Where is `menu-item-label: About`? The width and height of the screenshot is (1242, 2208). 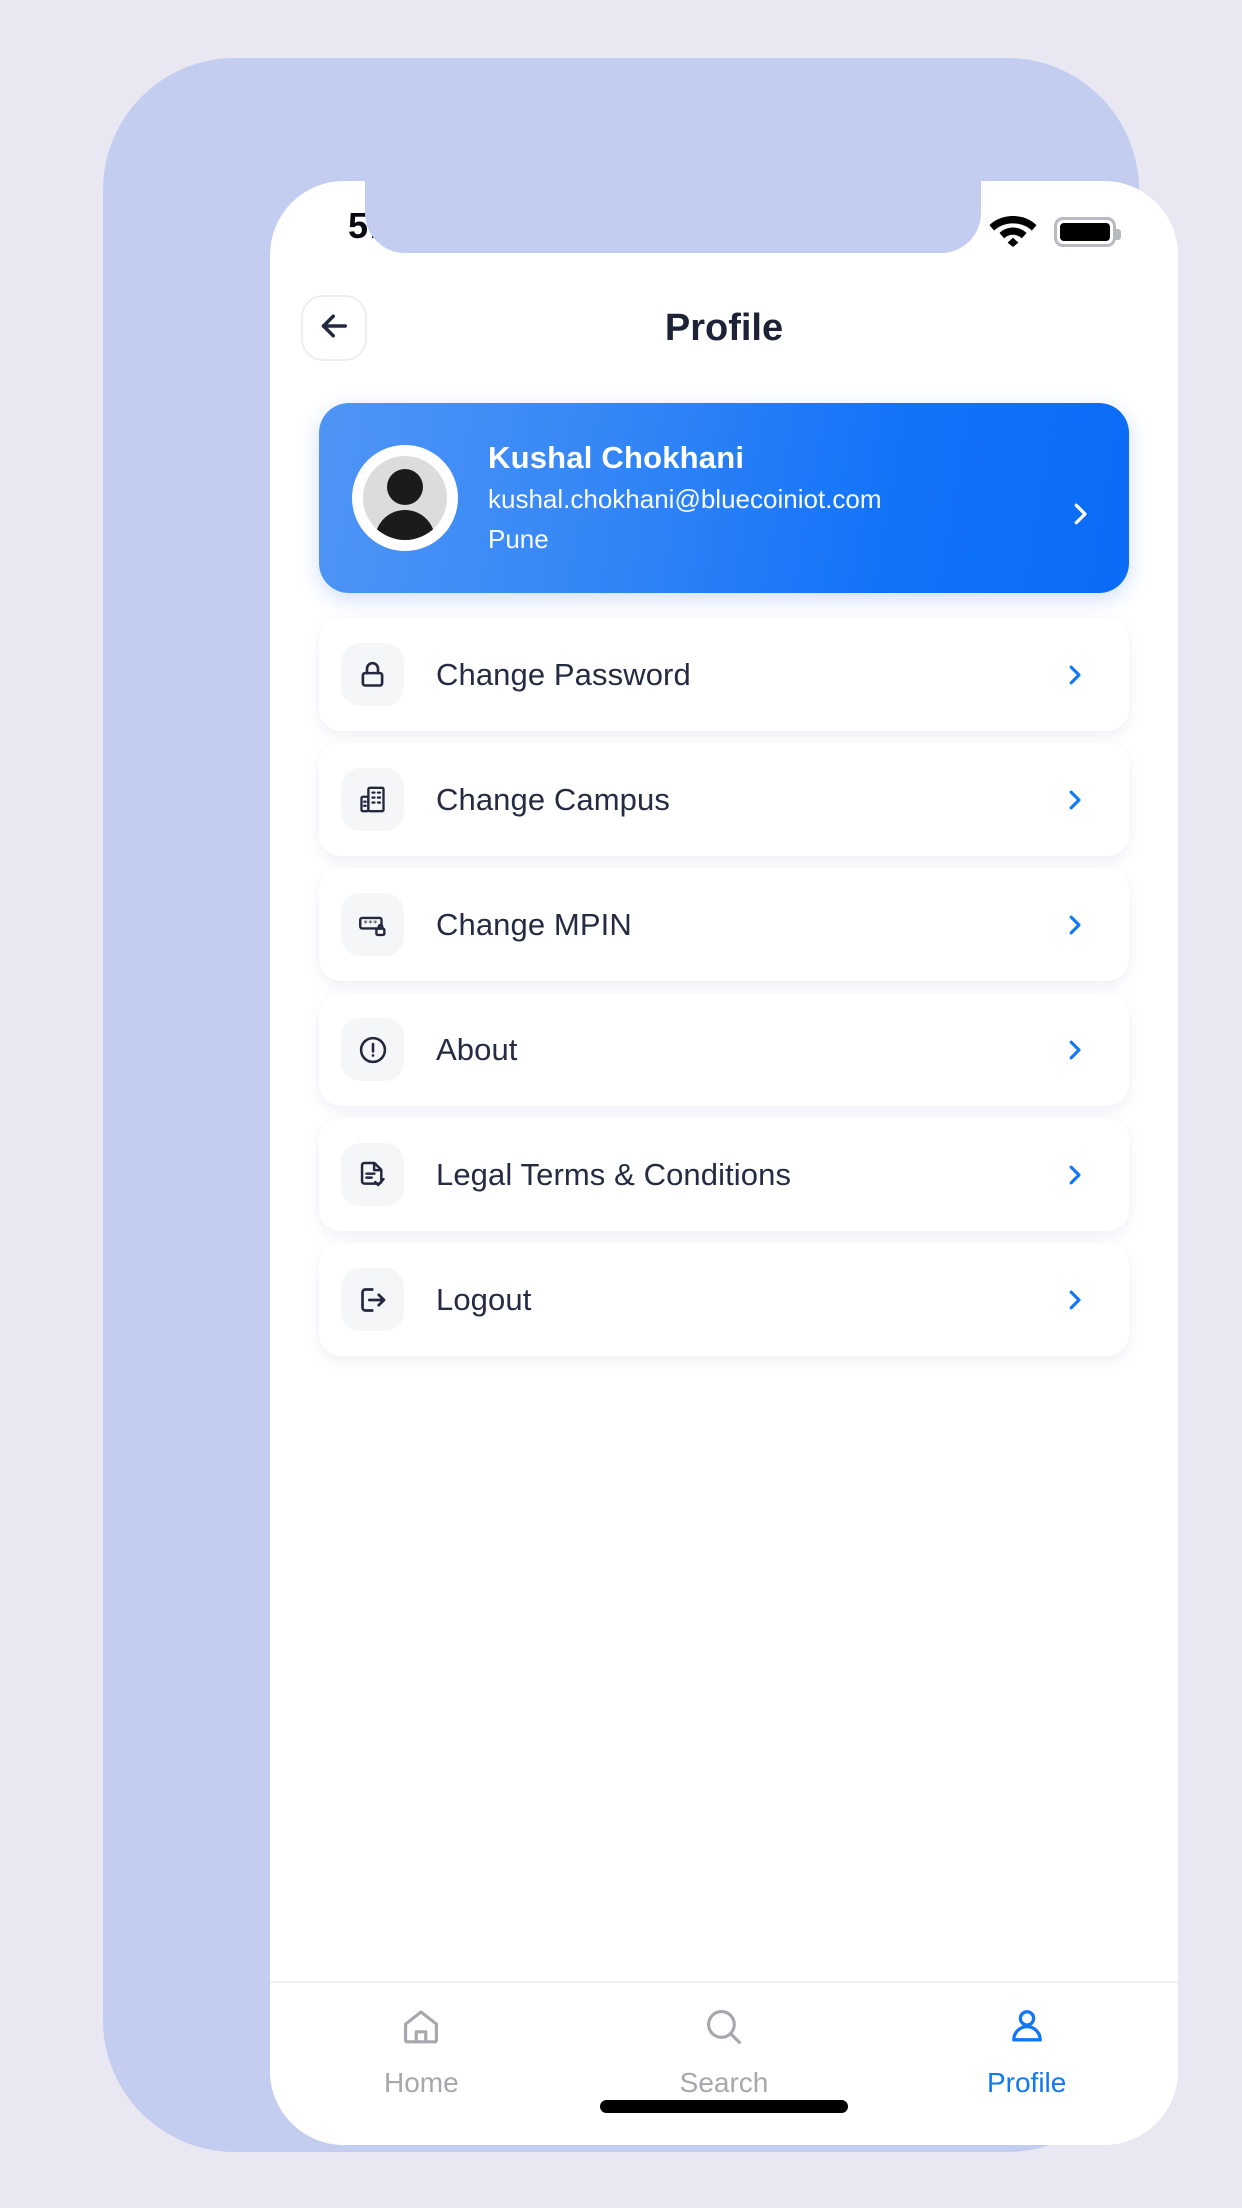
menu-item-label: About is located at coordinates (477, 1049).